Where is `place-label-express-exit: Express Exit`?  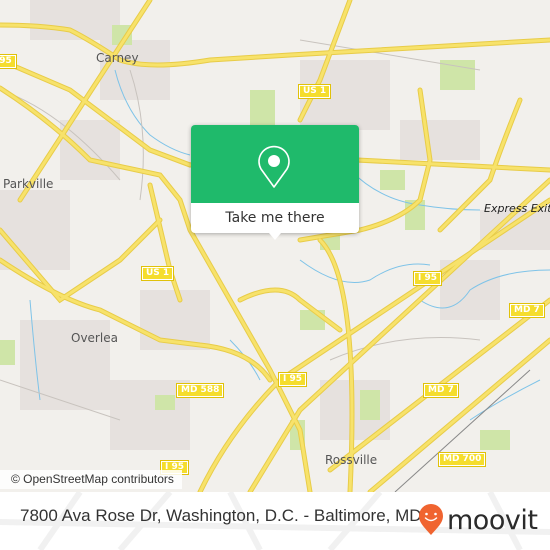
place-label-express-exit: Express Exit is located at coordinates (517, 208).